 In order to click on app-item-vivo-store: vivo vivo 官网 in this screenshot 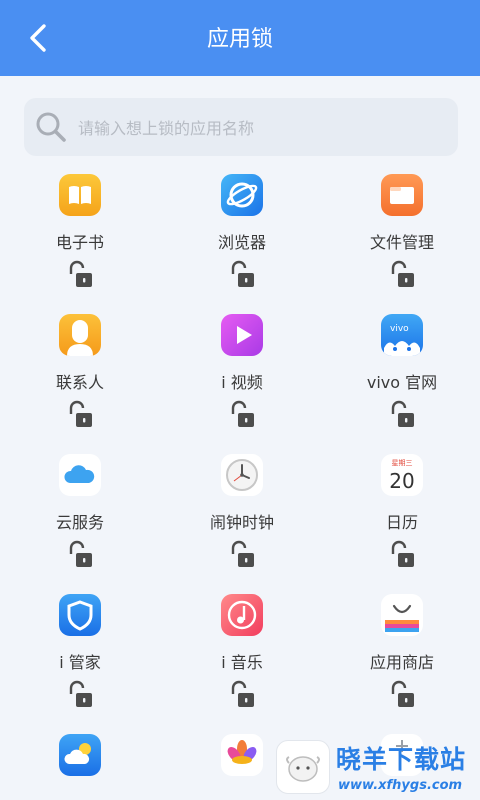, I will do `click(401, 384)`.